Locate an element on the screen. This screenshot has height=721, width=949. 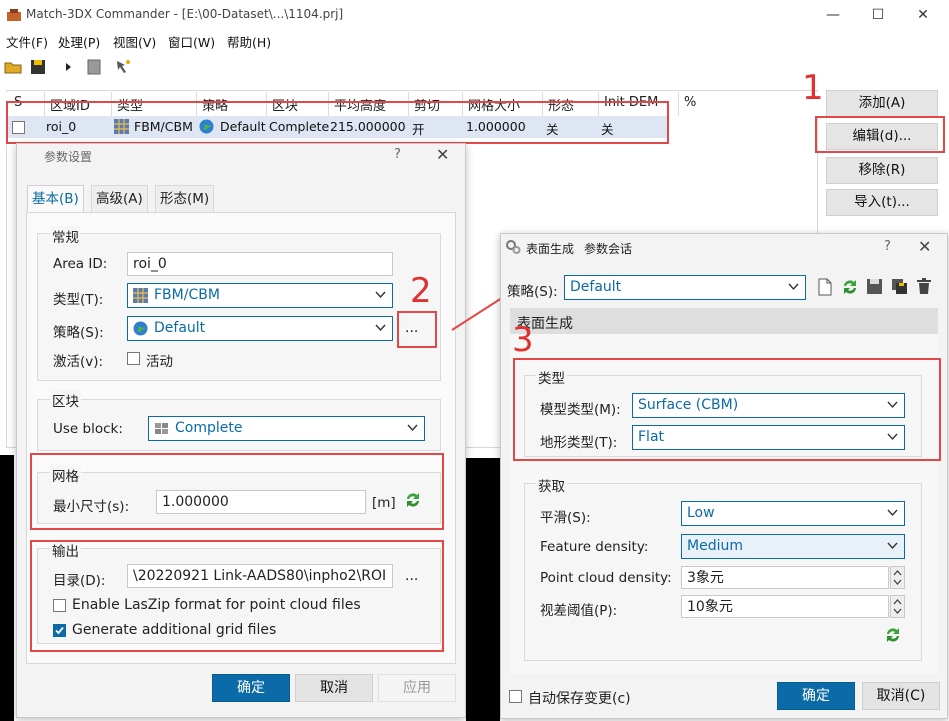
highlight-mesh-box is located at coordinates (237, 491).